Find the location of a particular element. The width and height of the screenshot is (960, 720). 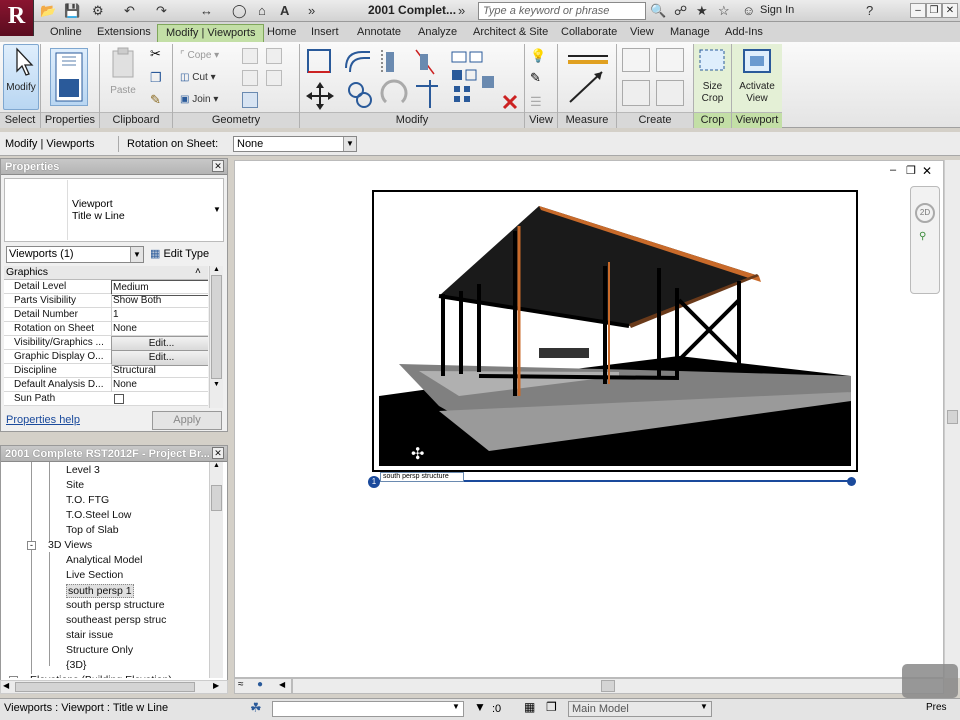

tag-icon: ◯ is located at coordinates (239, 11).